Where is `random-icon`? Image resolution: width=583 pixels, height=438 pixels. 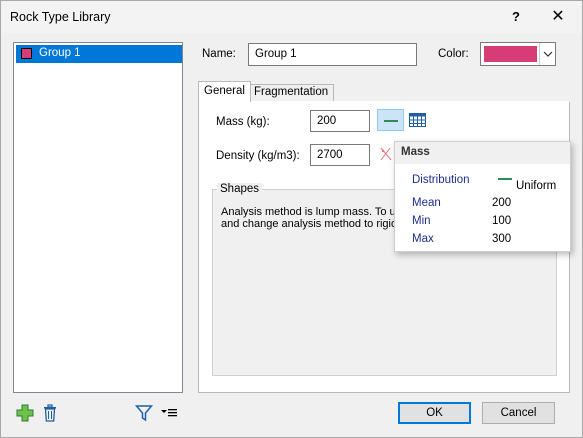 random-icon is located at coordinates (386, 155).